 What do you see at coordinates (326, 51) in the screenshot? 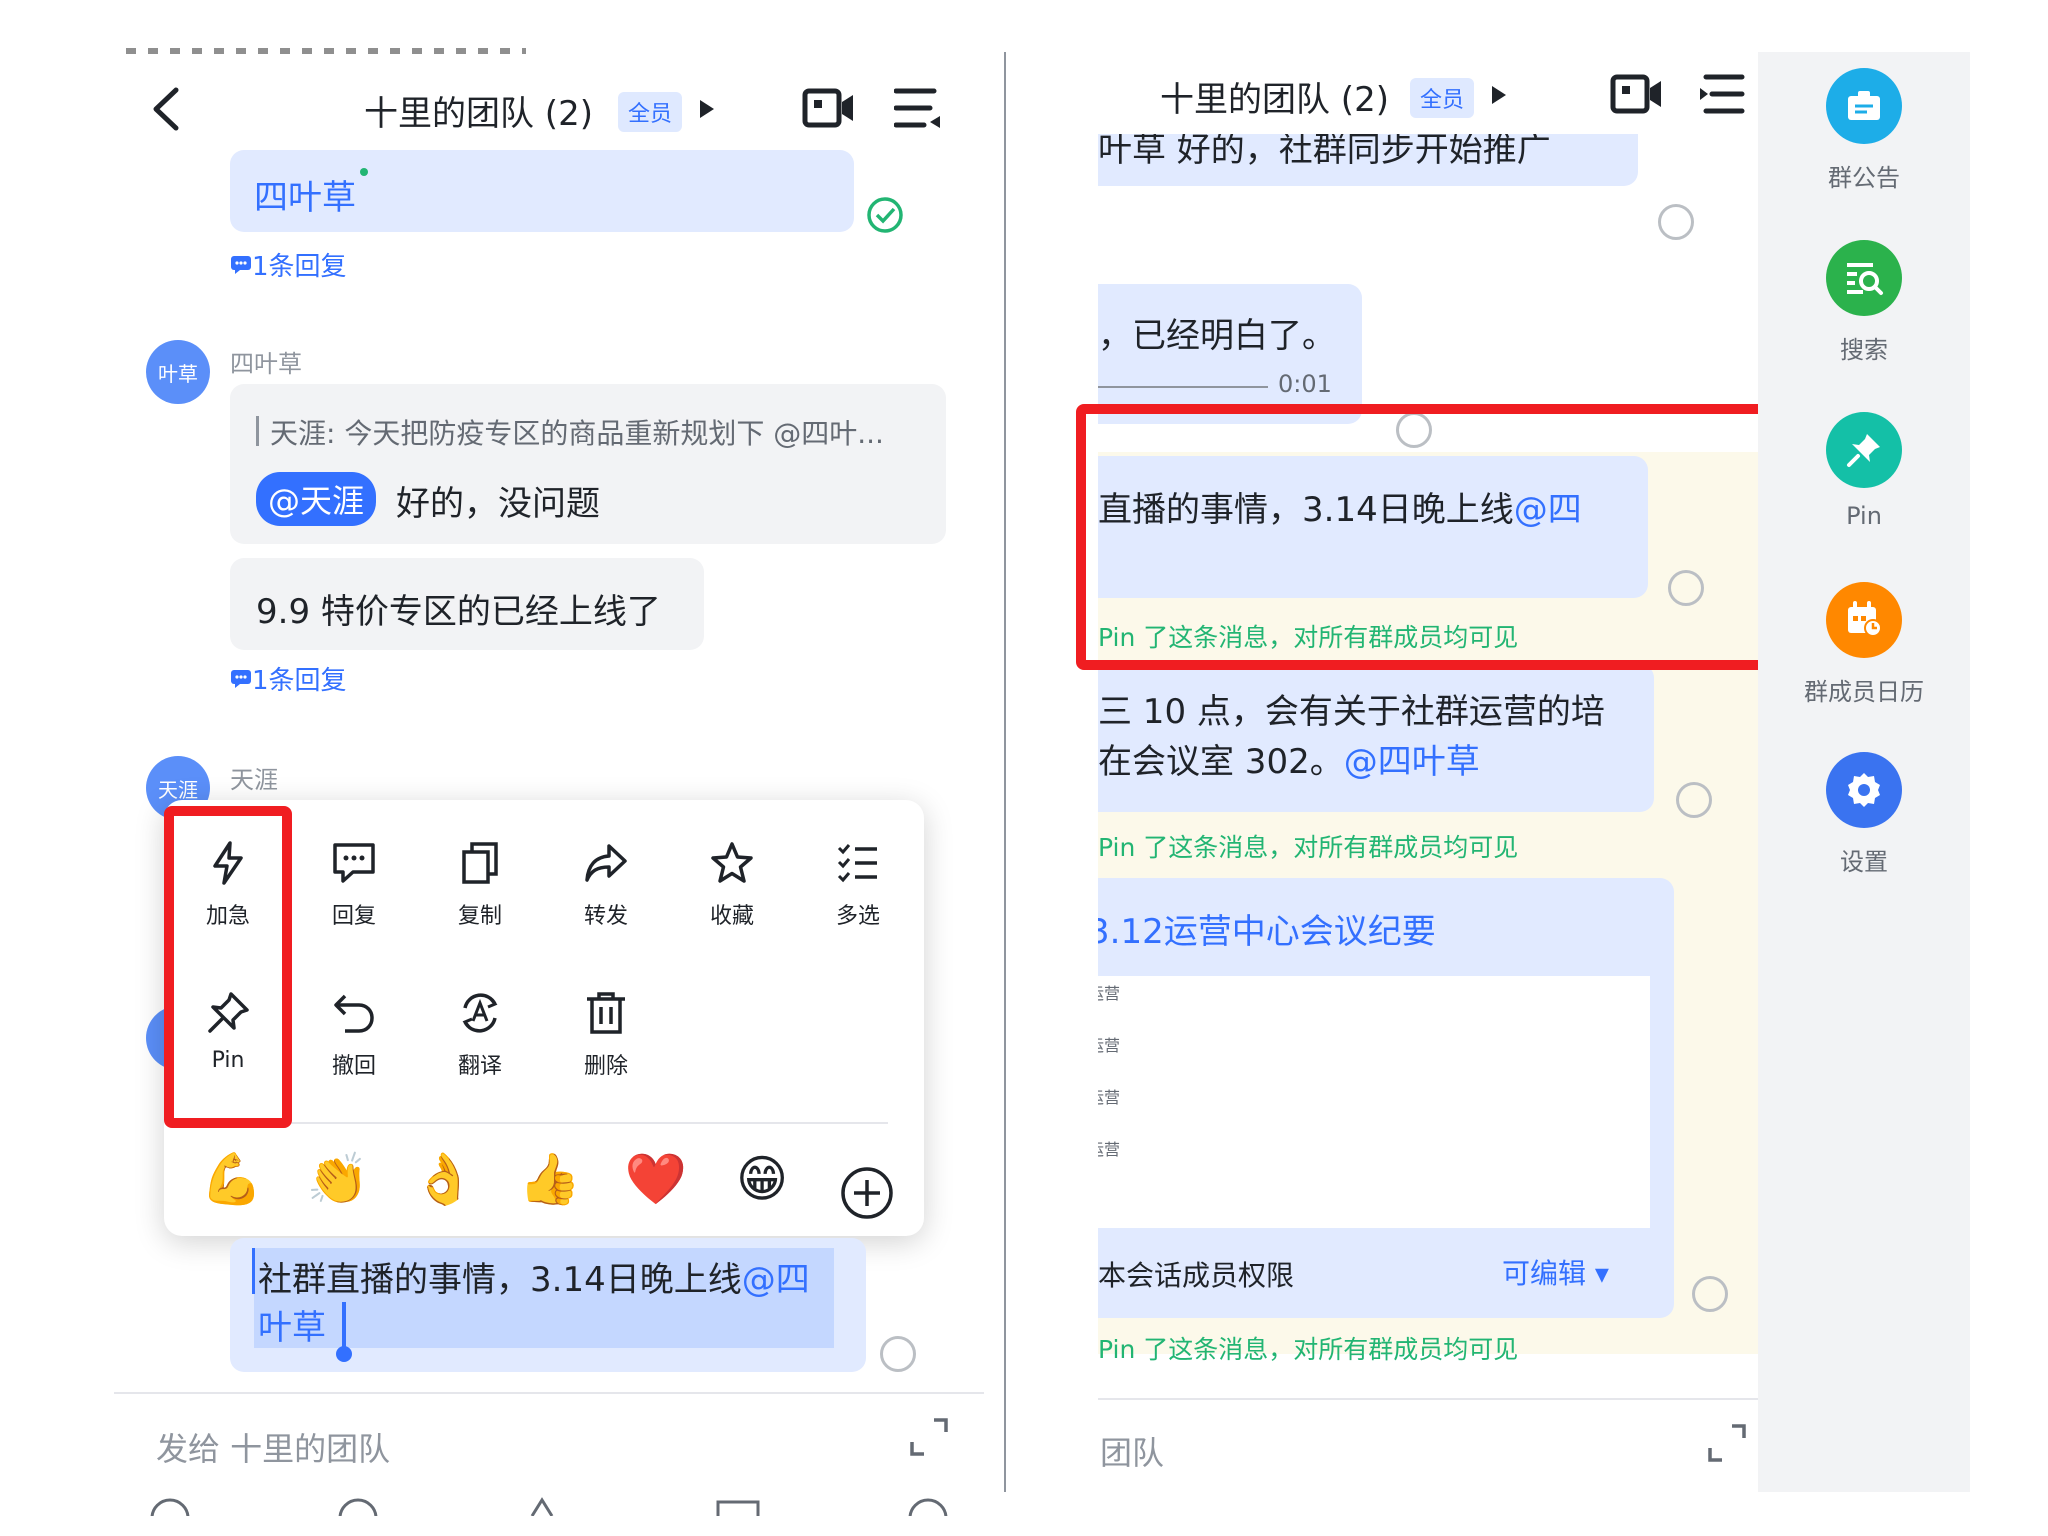
I see `left-status-bar-remnant` at bounding box center [326, 51].